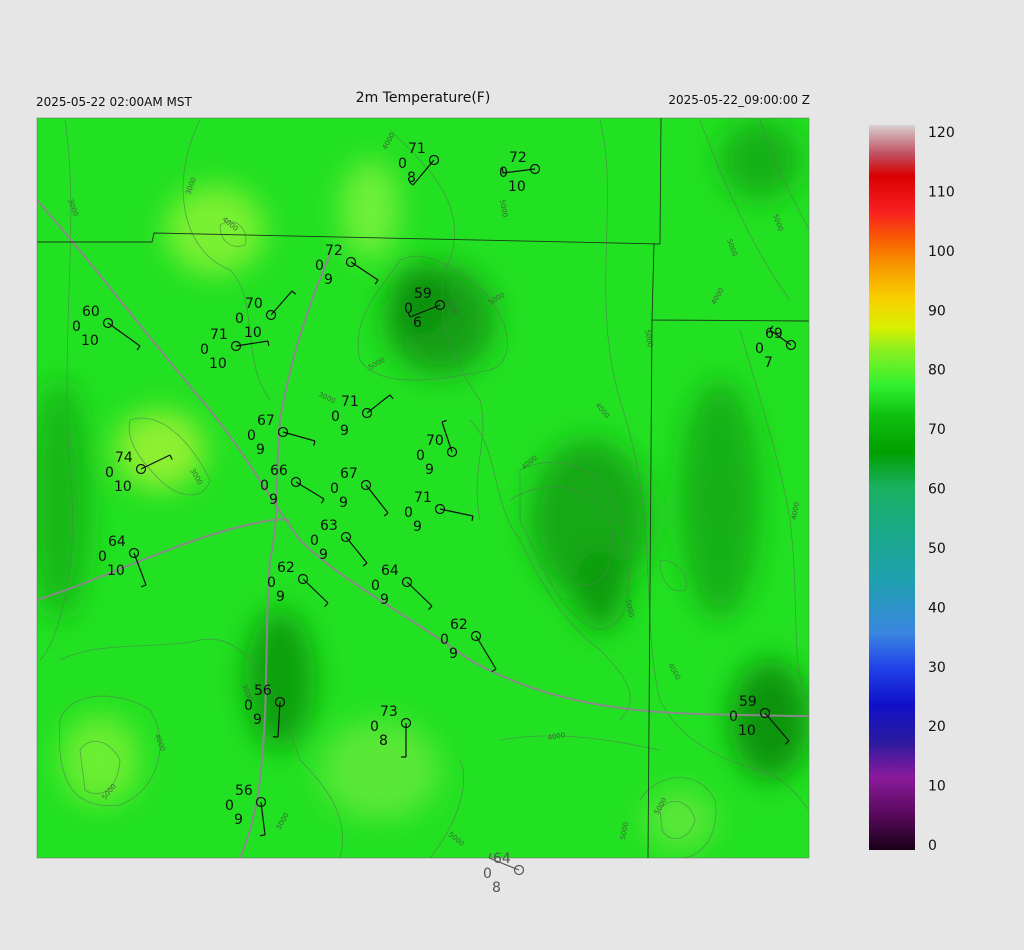 The width and height of the screenshot is (1024, 950). I want to click on colorbar-tick-label: 20, so click(937, 727).